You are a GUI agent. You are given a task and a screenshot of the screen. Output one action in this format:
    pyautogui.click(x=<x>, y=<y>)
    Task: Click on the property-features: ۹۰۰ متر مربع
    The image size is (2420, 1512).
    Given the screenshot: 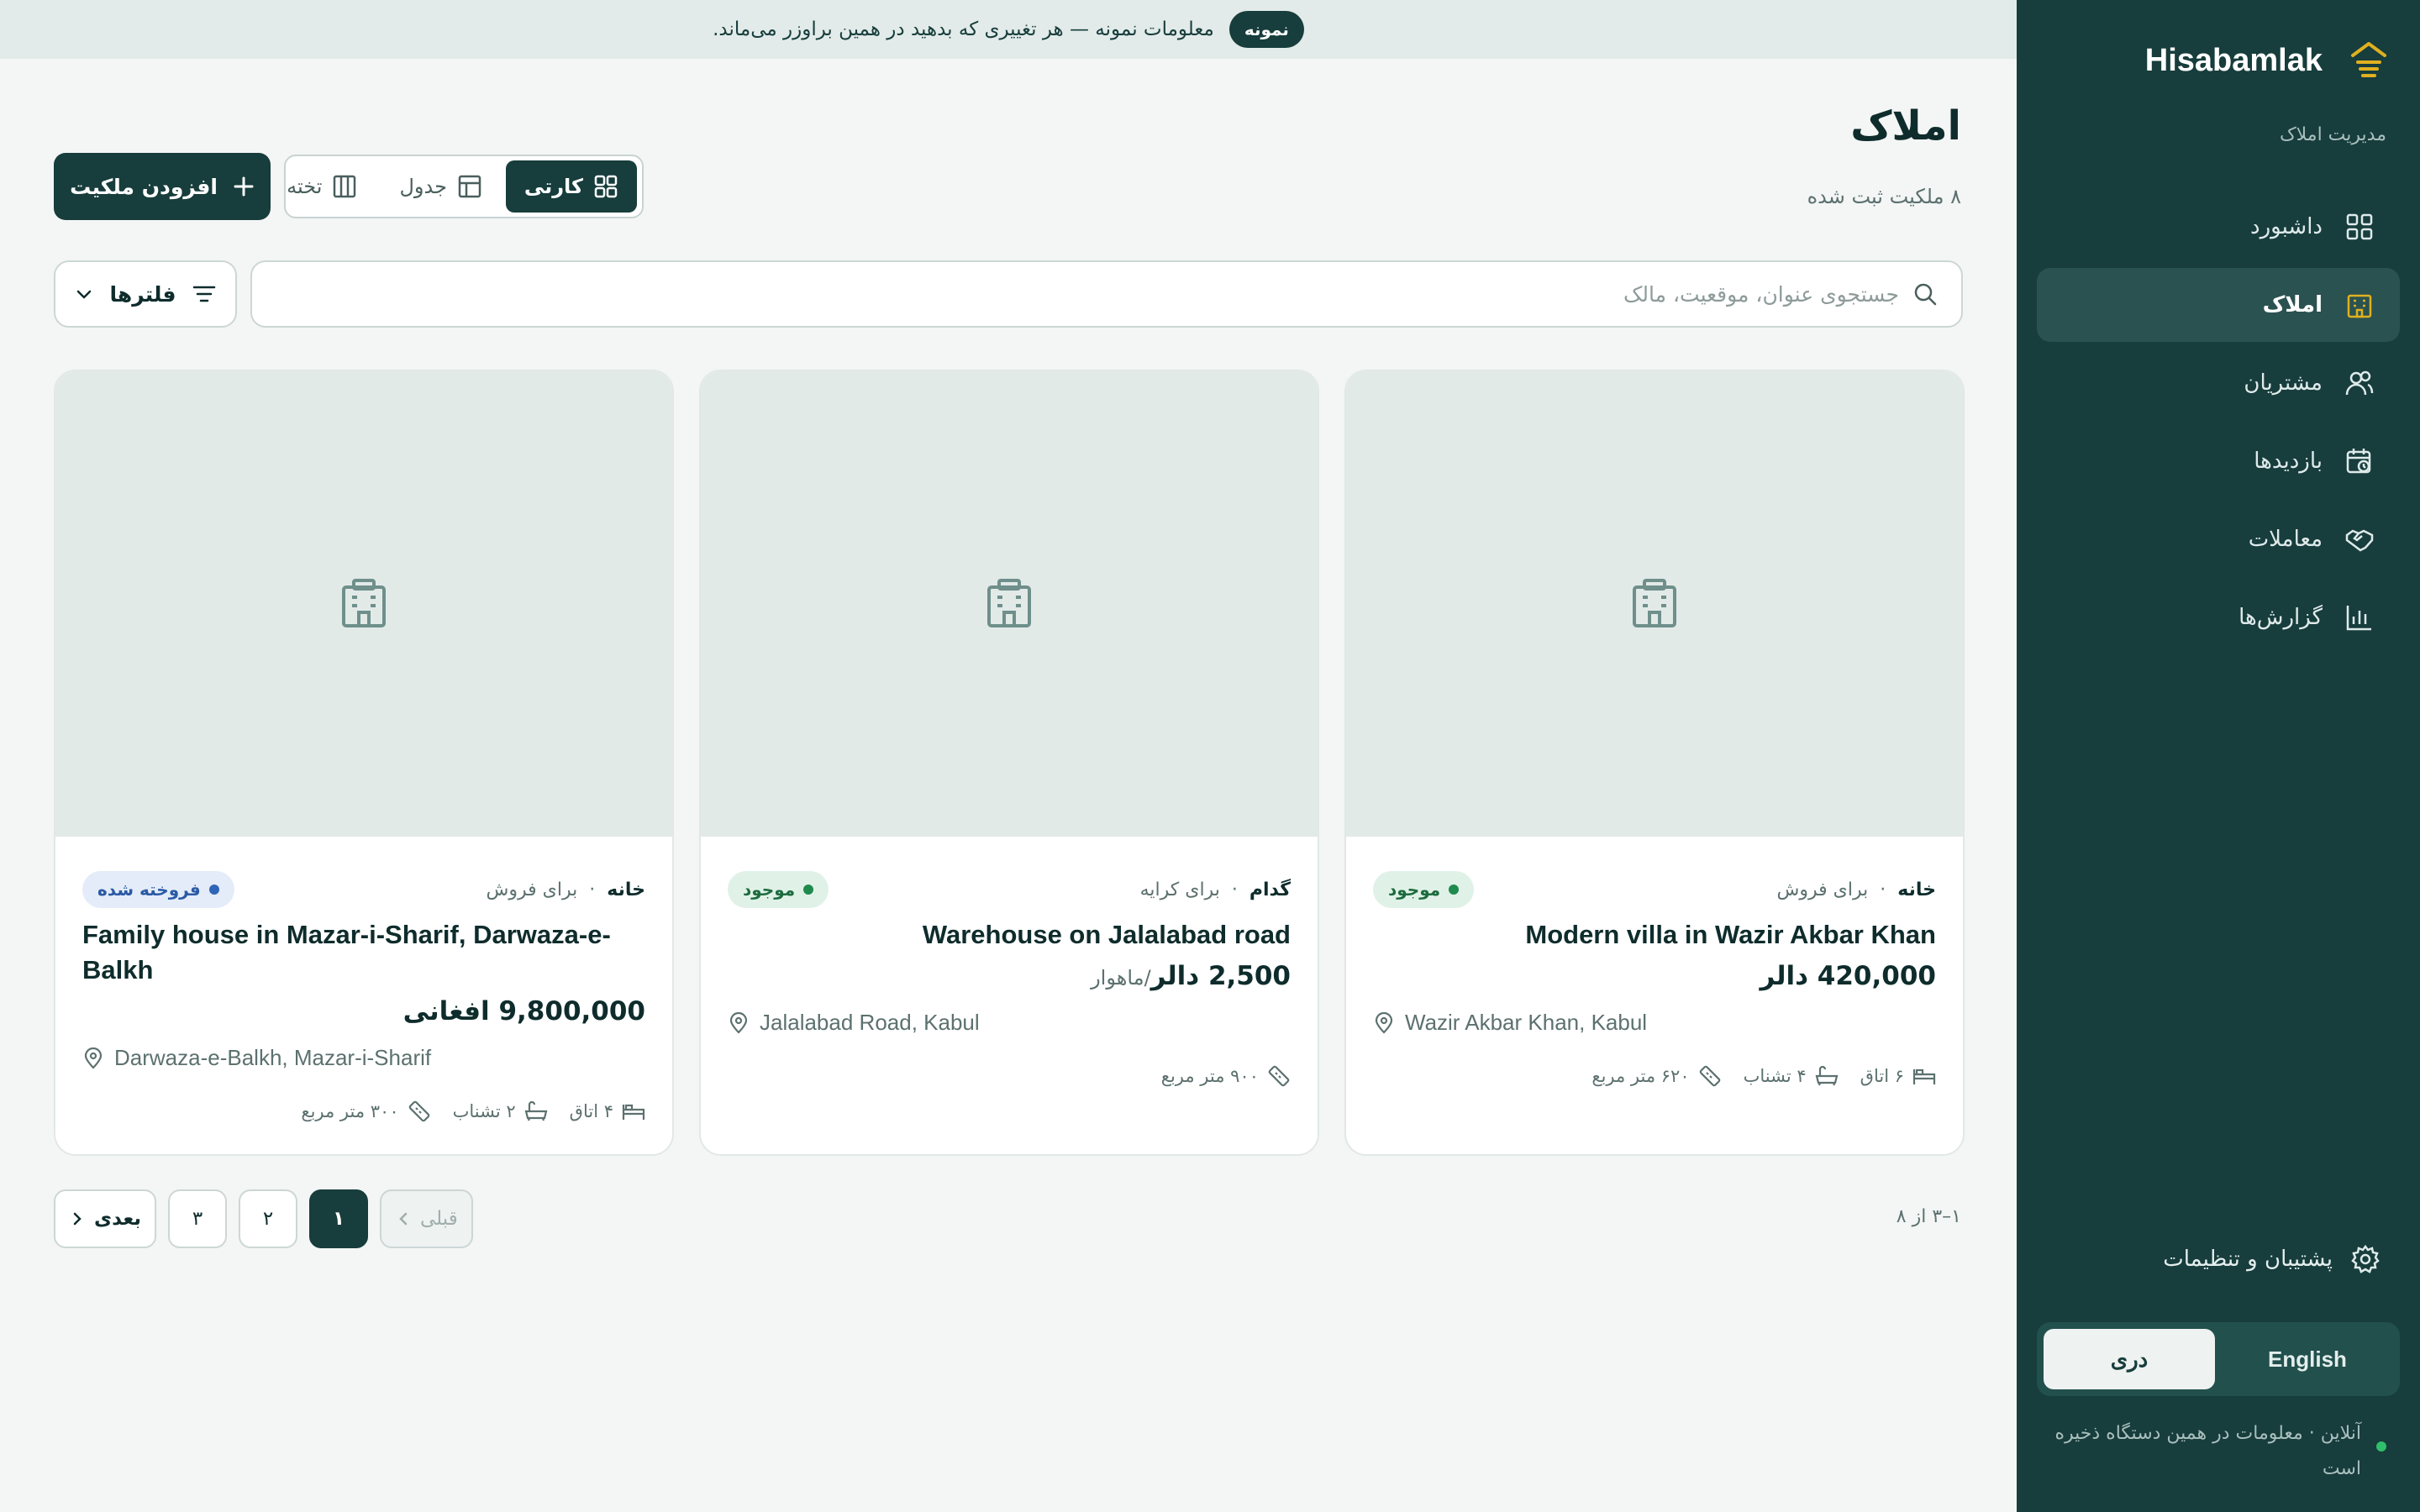 What is the action you would take?
    pyautogui.click(x=1010, y=1076)
    